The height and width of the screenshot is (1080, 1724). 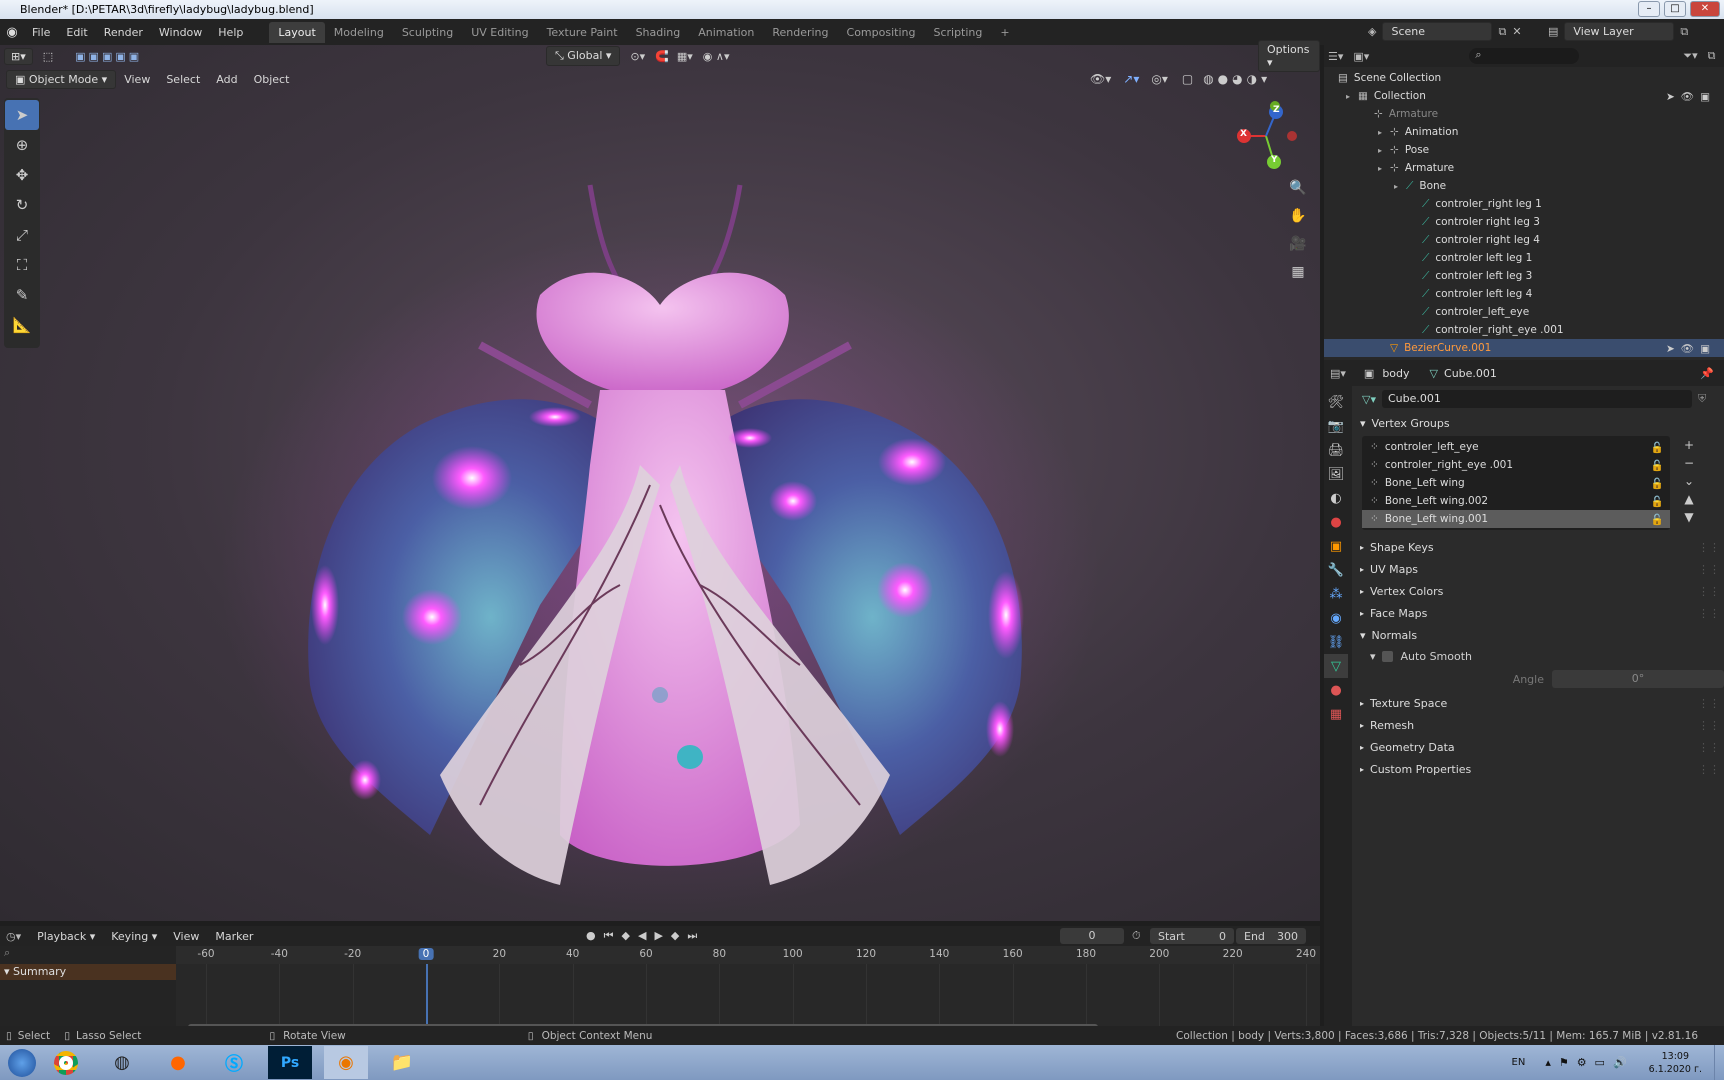 What do you see at coordinates (1336, 474) in the screenshot?
I see `view-layer-tab-icon: 🖼` at bounding box center [1336, 474].